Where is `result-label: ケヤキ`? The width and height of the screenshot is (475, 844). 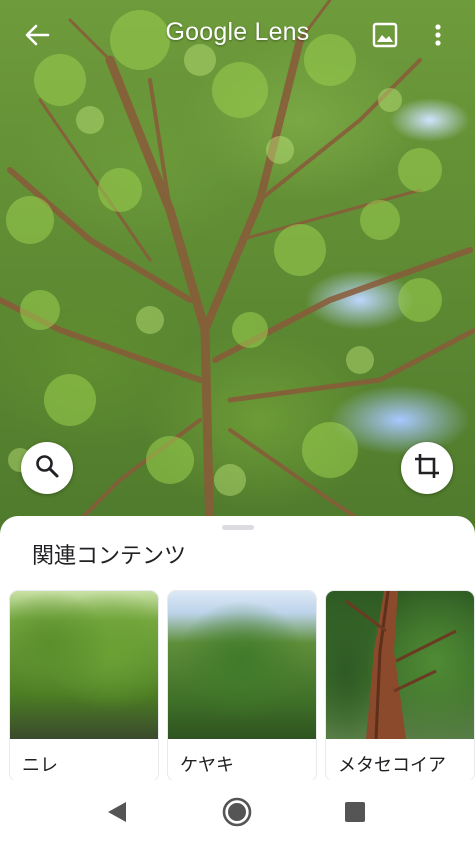
result-label: ケヤキ is located at coordinates (207, 765).